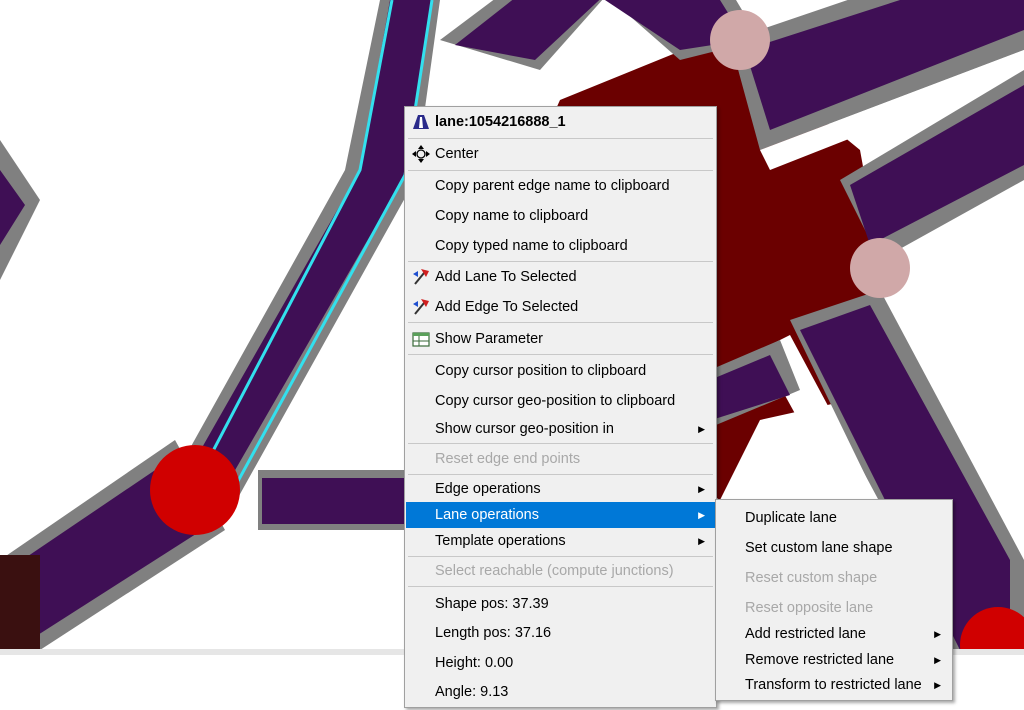 The height and width of the screenshot is (710, 1024). I want to click on submenu-item-remove-restricted-lane: Remove restricted lane ▶, so click(834, 660).